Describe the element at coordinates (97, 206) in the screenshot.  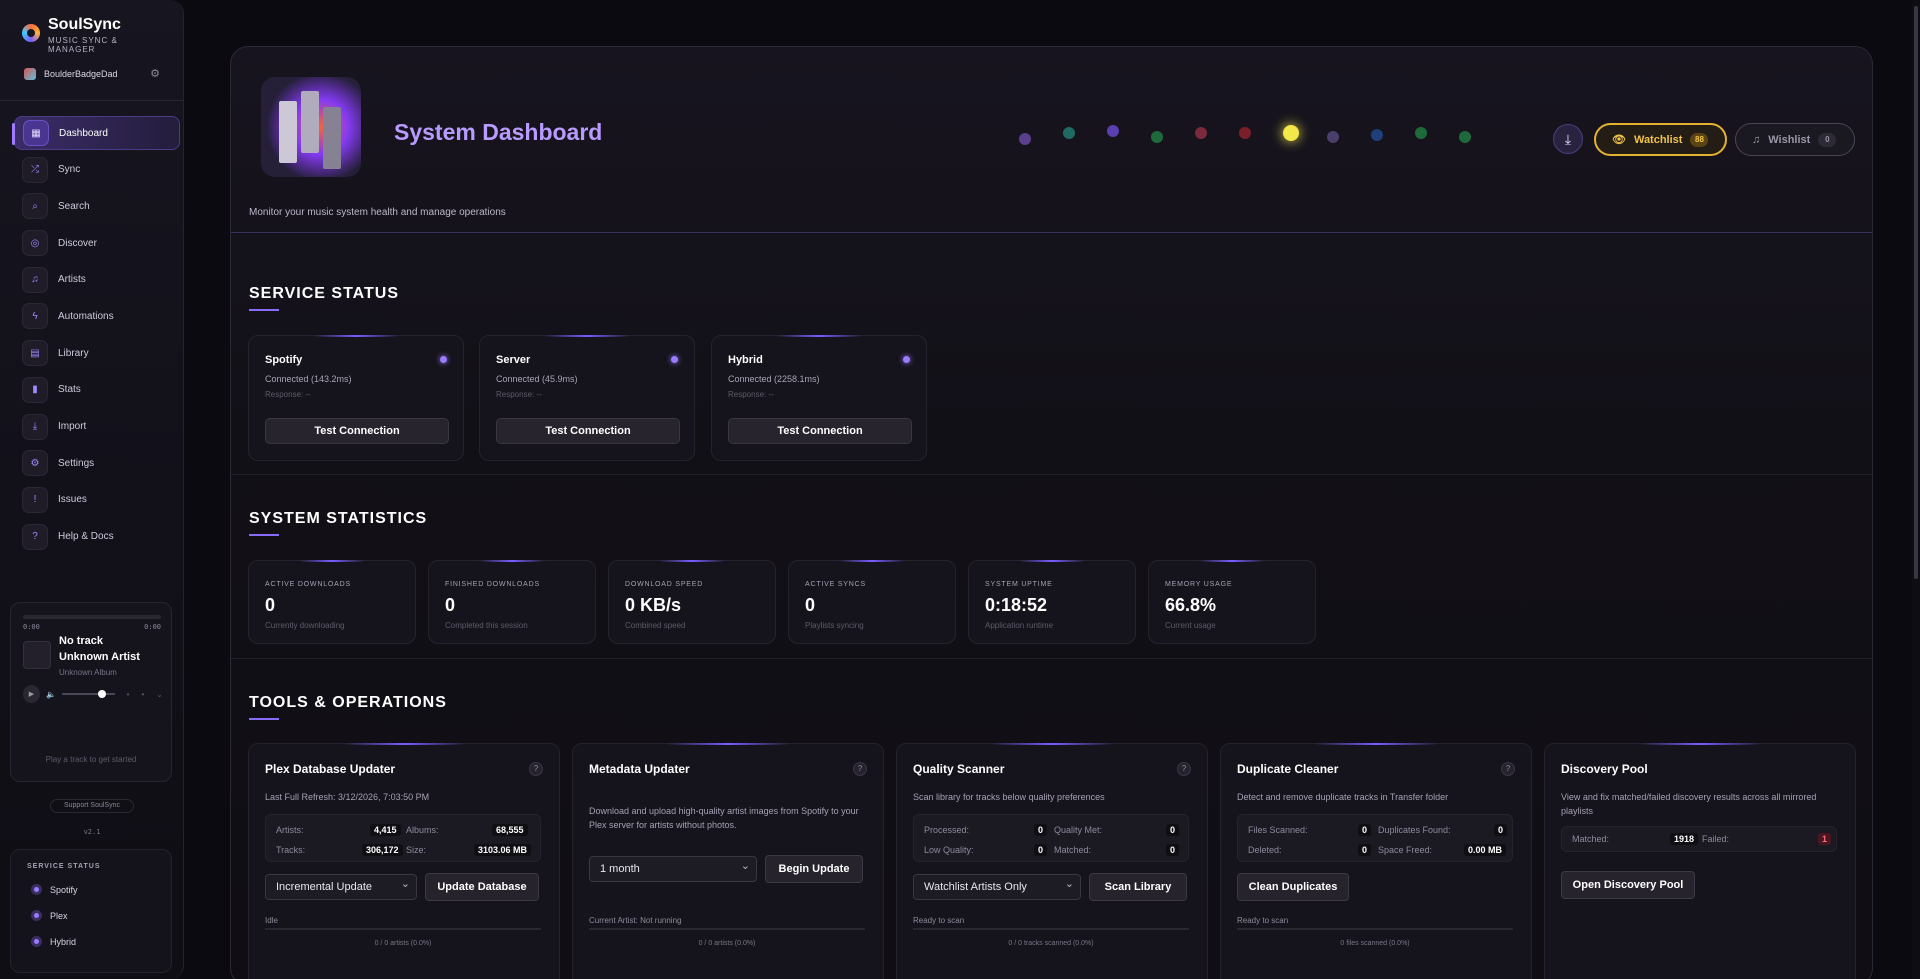
I see `sidebar-item-search: ⌕ Search` at that location.